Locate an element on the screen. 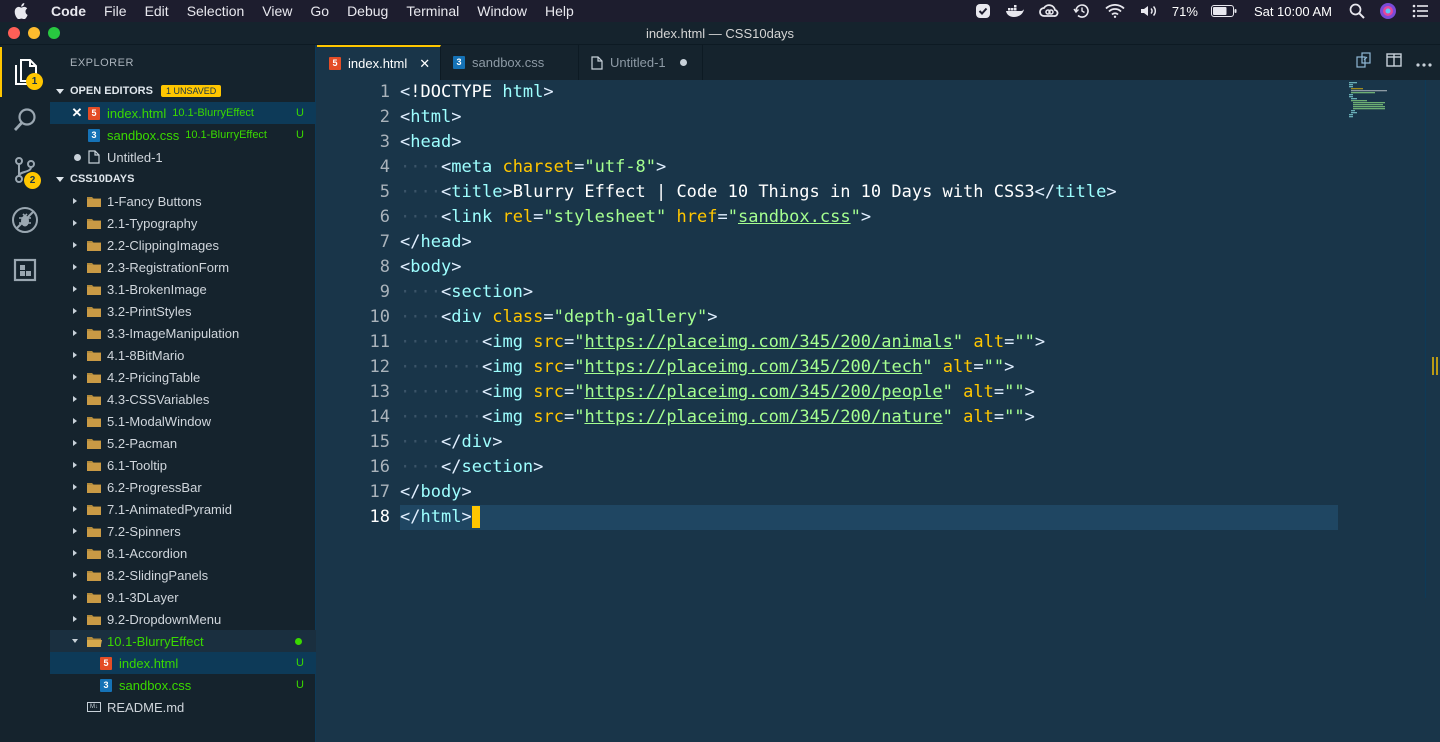  folder-item: 8.1-Accordion is located at coordinates (183, 553).